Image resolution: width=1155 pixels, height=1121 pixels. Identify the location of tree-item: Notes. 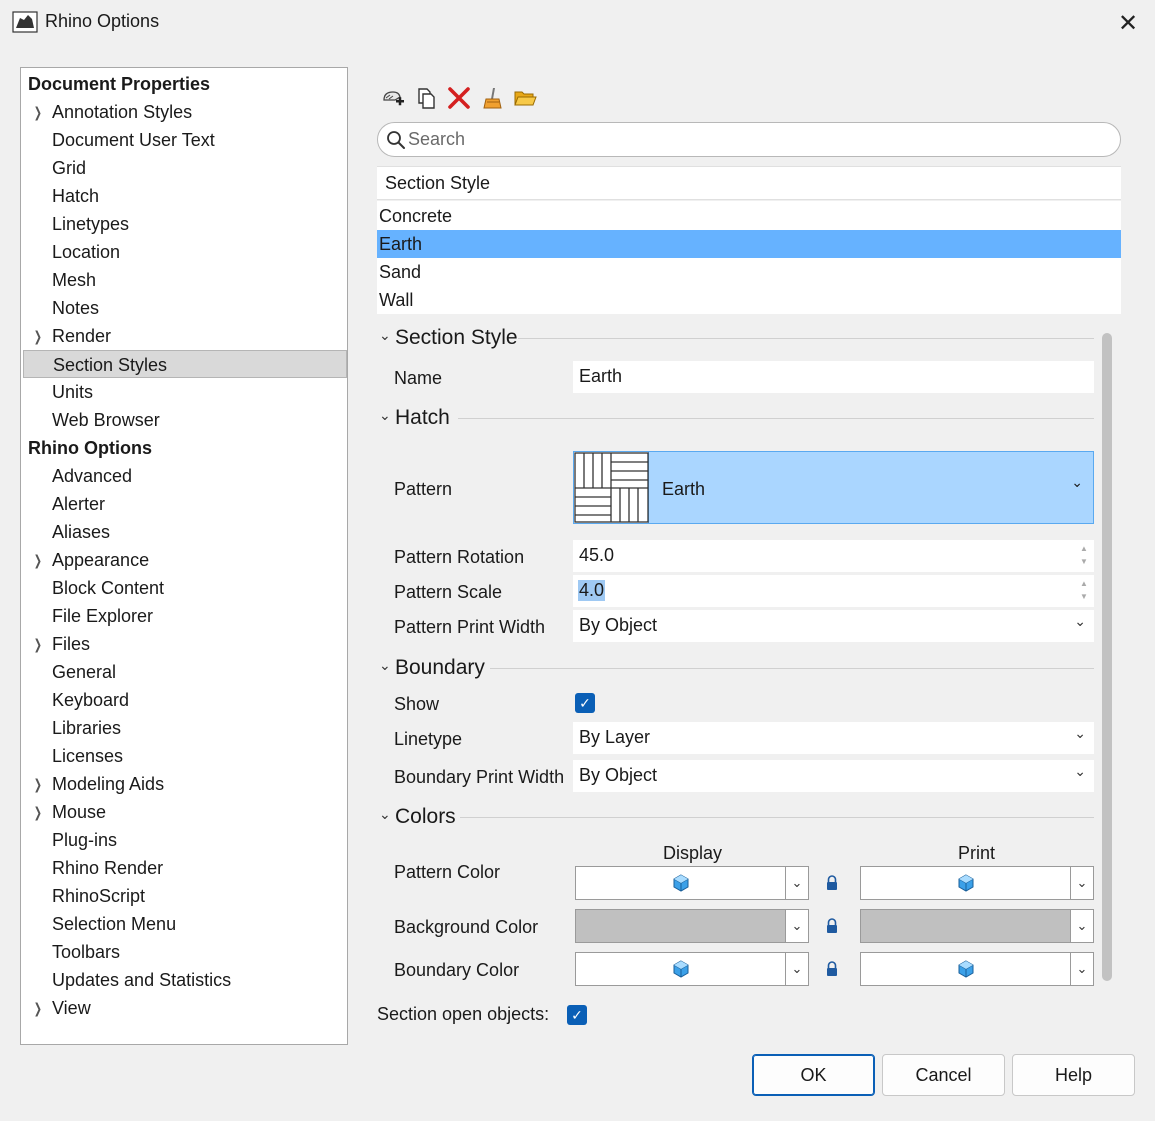
(185, 308).